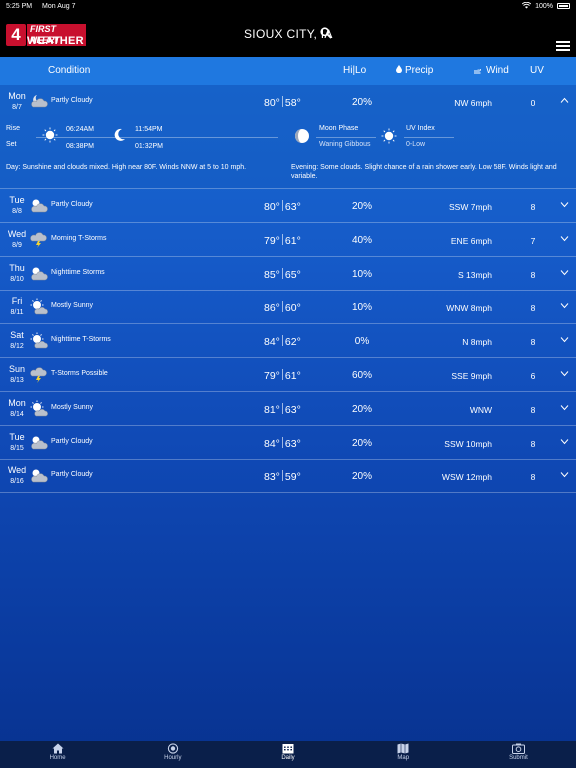 This screenshot has height=768, width=576. I want to click on nav-hourly: Hourly, so click(172, 754).